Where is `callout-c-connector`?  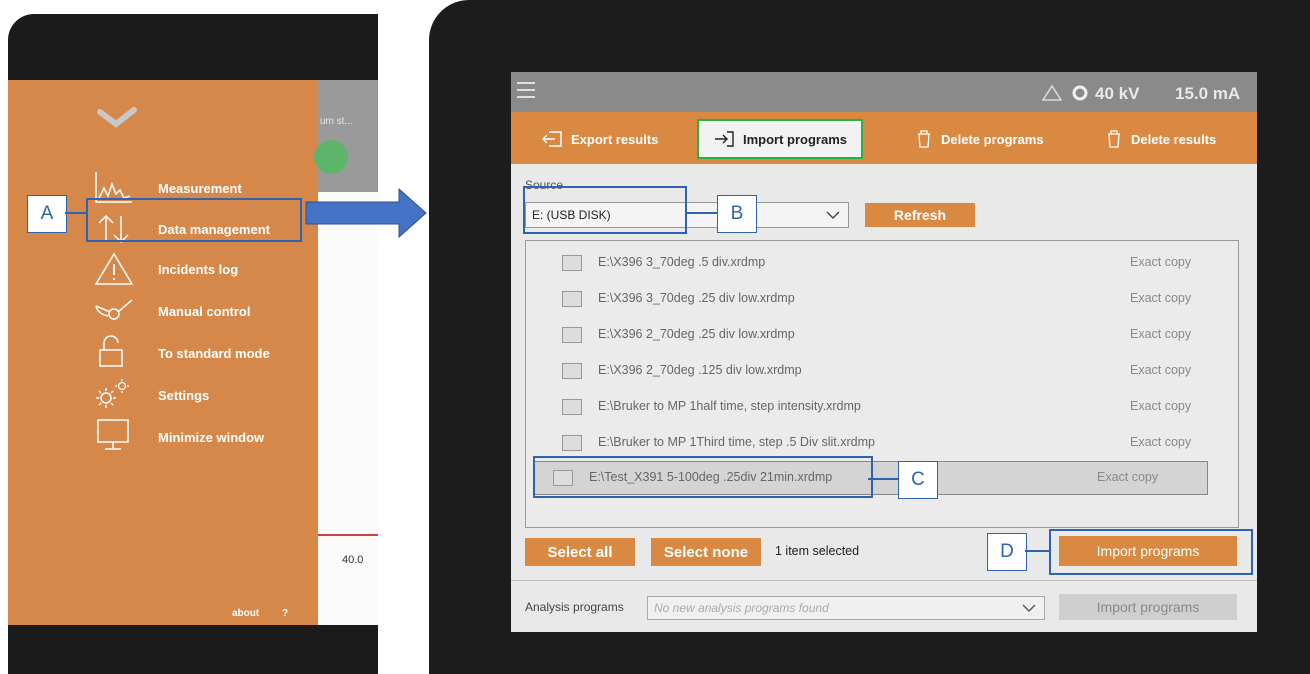 callout-c-connector is located at coordinates (883, 479).